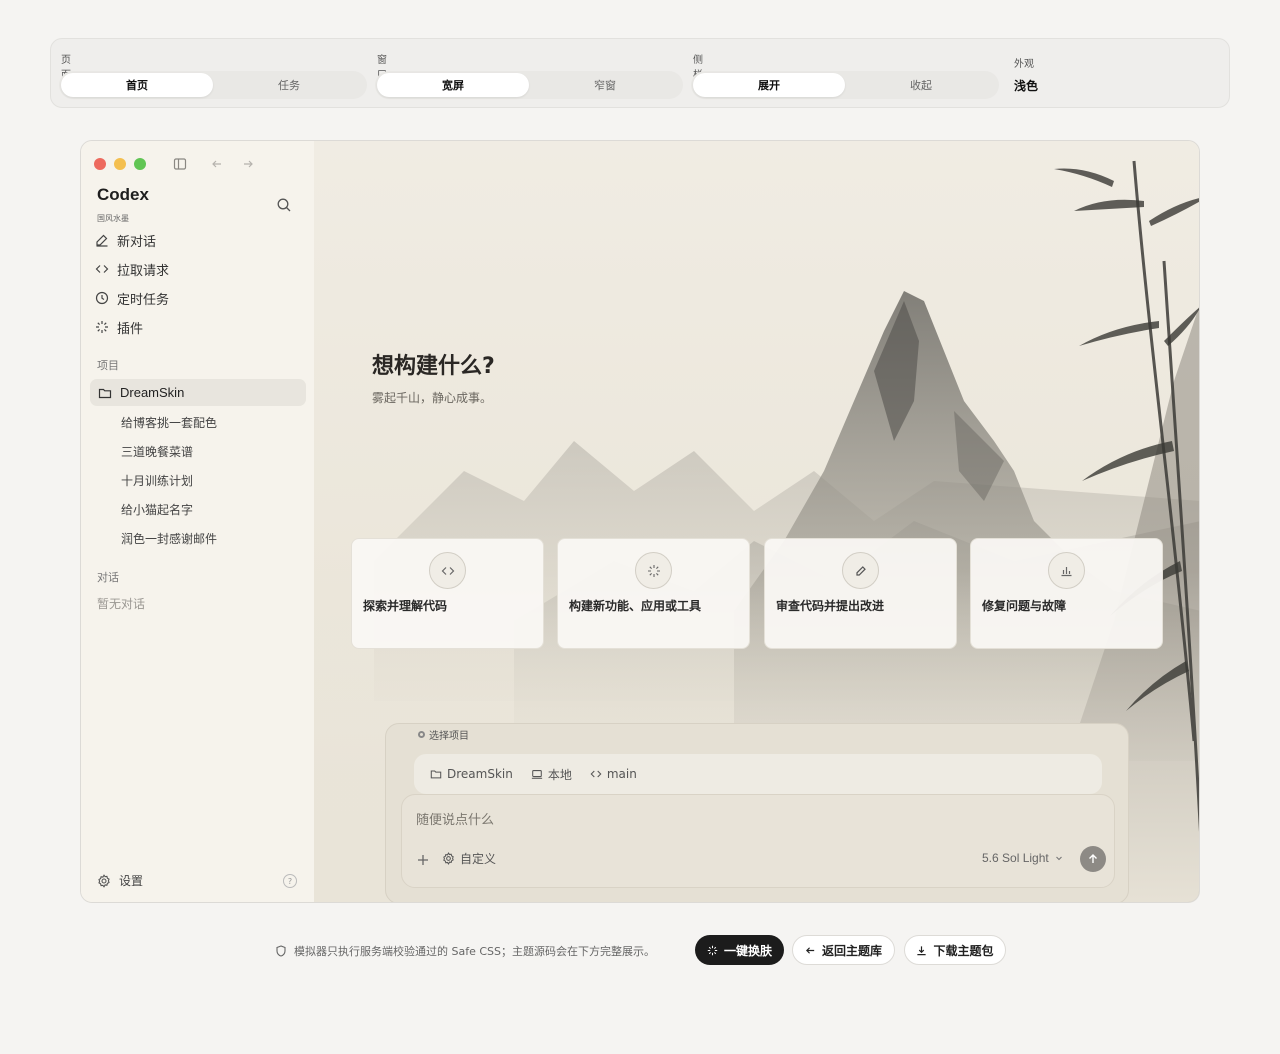 The image size is (1280, 1054). I want to click on sidebar-toggle-icon, so click(180, 164).